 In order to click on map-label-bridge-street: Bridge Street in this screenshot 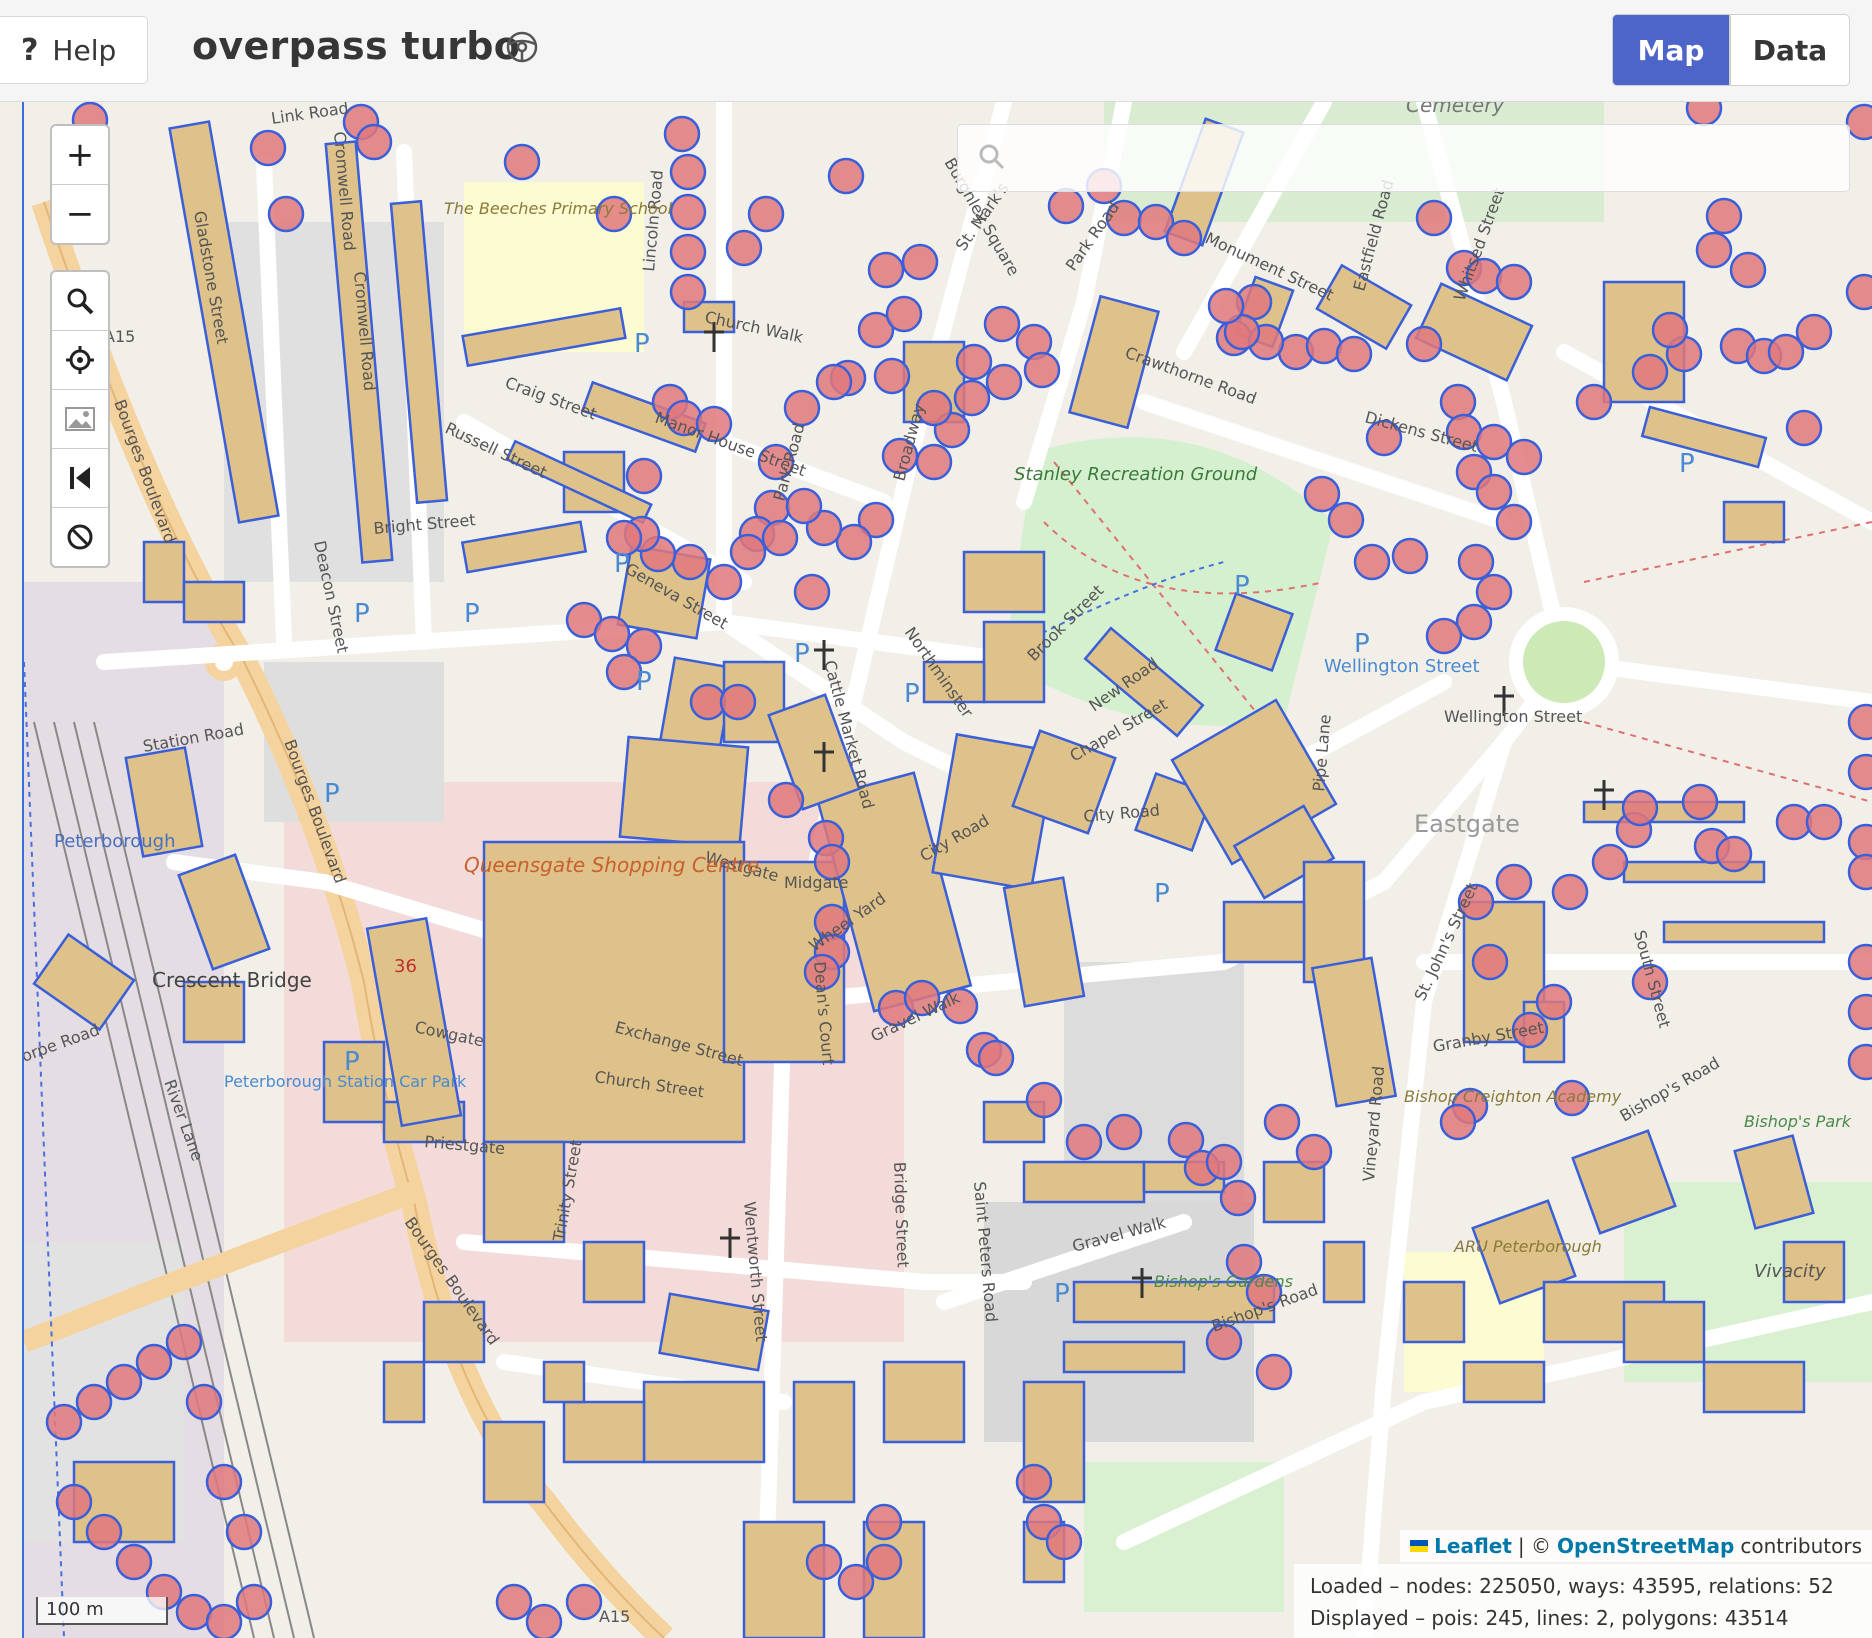, I will do `click(901, 1214)`.